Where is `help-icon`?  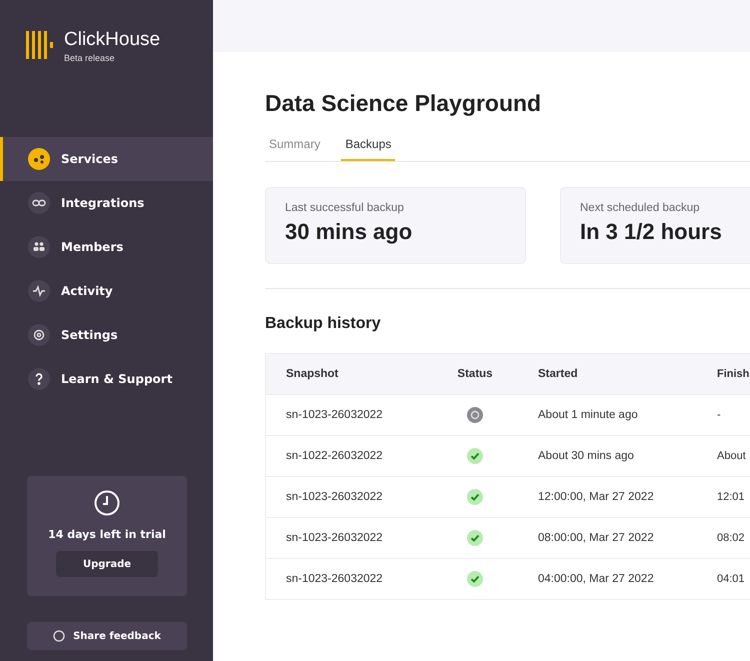
help-icon is located at coordinates (39, 379).